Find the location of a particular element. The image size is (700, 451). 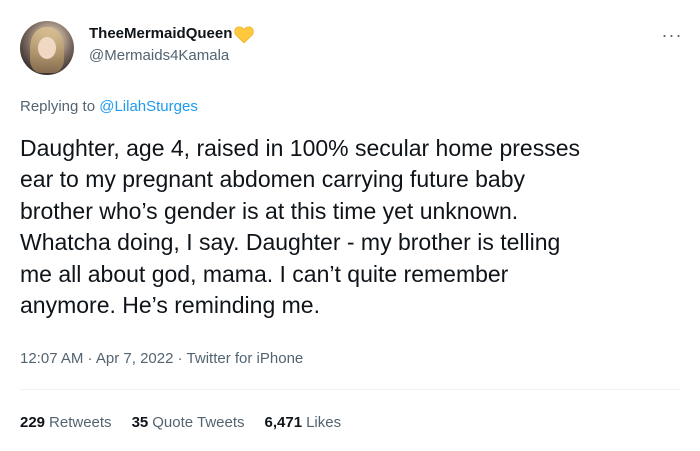

divider is located at coordinates (350, 389).